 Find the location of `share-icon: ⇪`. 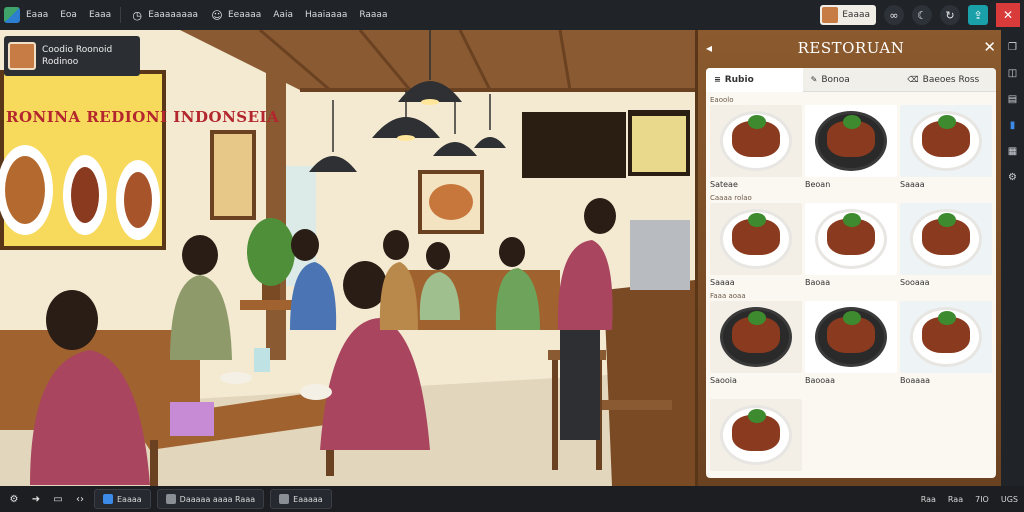

share-icon: ⇪ is located at coordinates (978, 15).